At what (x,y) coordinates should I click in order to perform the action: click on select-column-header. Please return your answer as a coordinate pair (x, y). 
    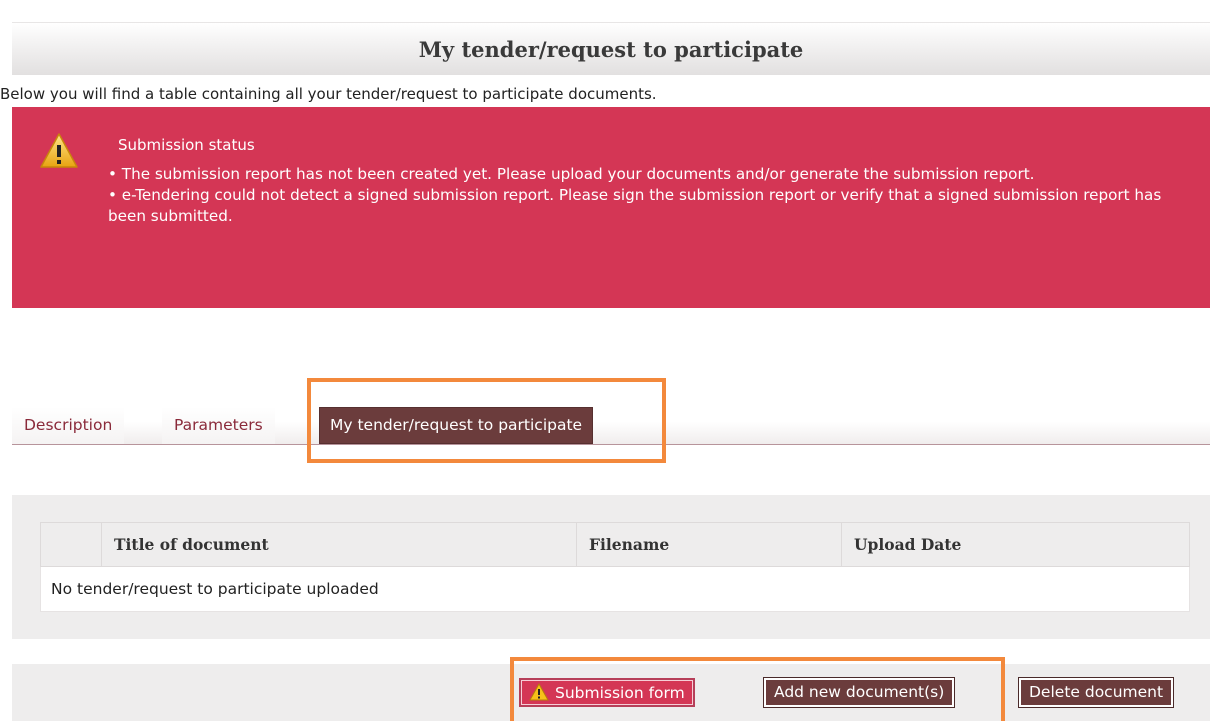
    Looking at the image, I should click on (71, 544).